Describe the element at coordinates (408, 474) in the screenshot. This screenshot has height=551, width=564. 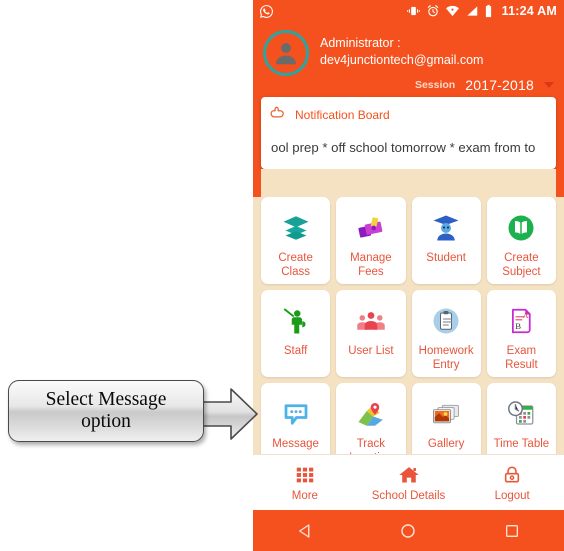
I see `home-icon` at that location.